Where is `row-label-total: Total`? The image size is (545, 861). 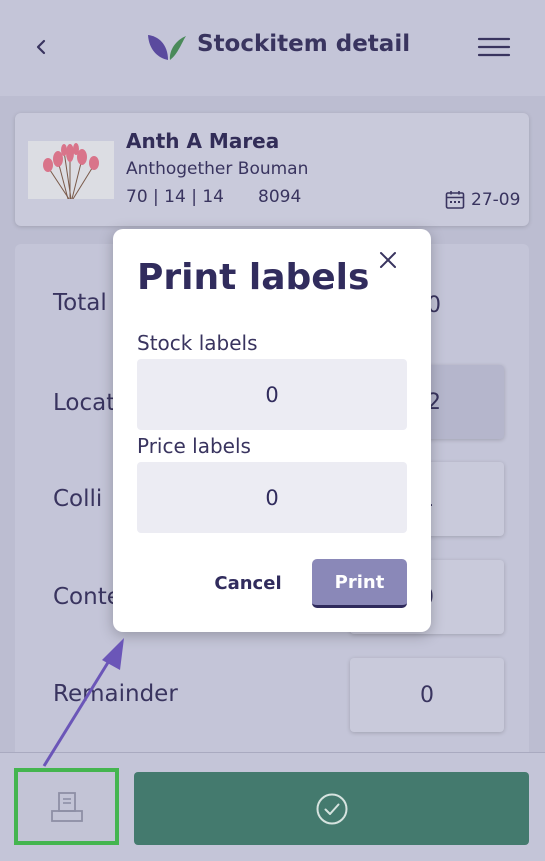
row-label-total: Total is located at coordinates (80, 303).